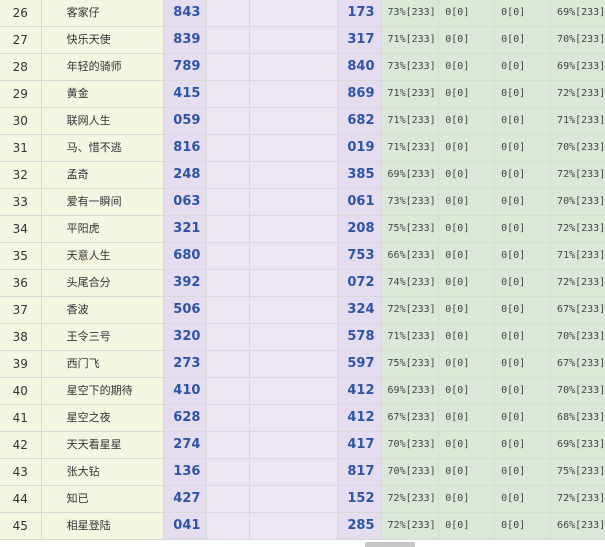 The height and width of the screenshot is (547, 605). I want to click on rate-4: 66%[233], so click(578, 526).